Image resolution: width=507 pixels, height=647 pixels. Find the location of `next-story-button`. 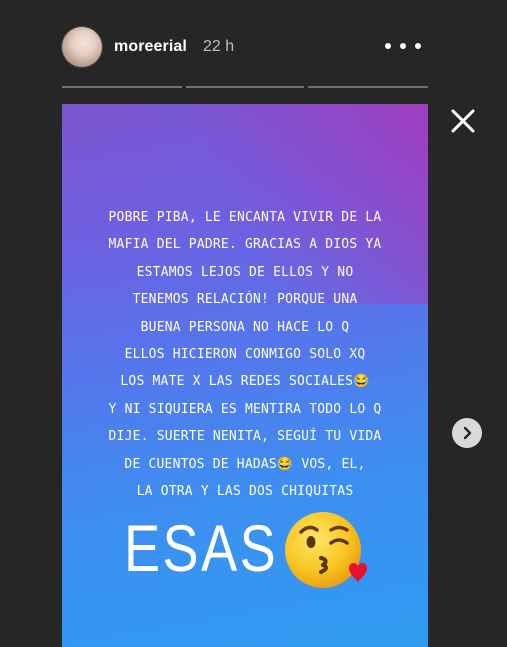

next-story-button is located at coordinates (467, 433).